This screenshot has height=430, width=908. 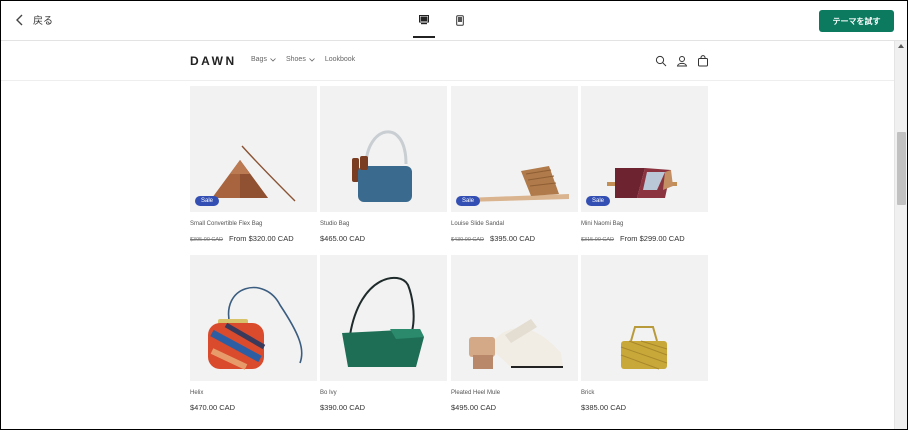 What do you see at coordinates (516, 344) in the screenshot?
I see `pleated-heel-mule-image` at bounding box center [516, 344].